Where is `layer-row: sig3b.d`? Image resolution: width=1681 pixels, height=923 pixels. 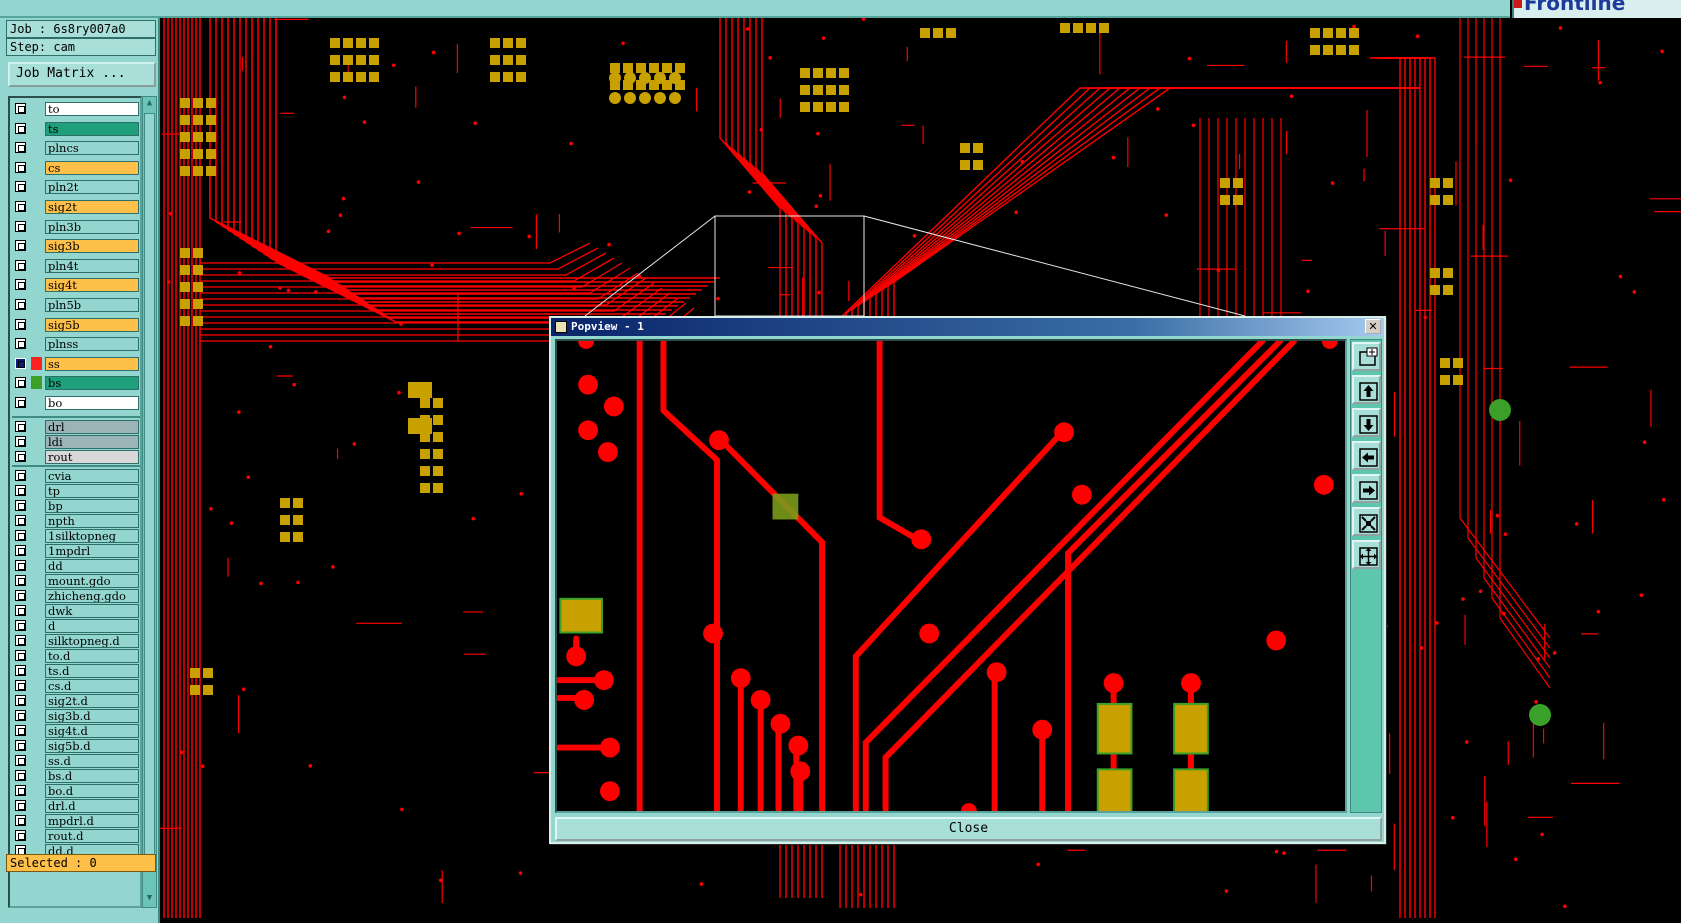
layer-row: sig3b.d is located at coordinates (76, 715).